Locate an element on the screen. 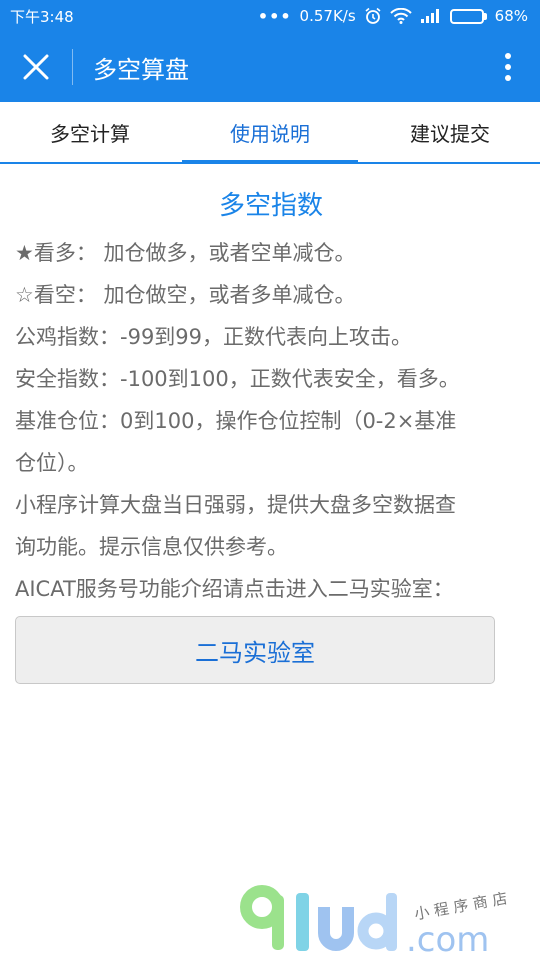 This screenshot has height=960, width=540. text-line: ★看多： 加仓做多，或者空单减仓。 is located at coordinates (185, 253).